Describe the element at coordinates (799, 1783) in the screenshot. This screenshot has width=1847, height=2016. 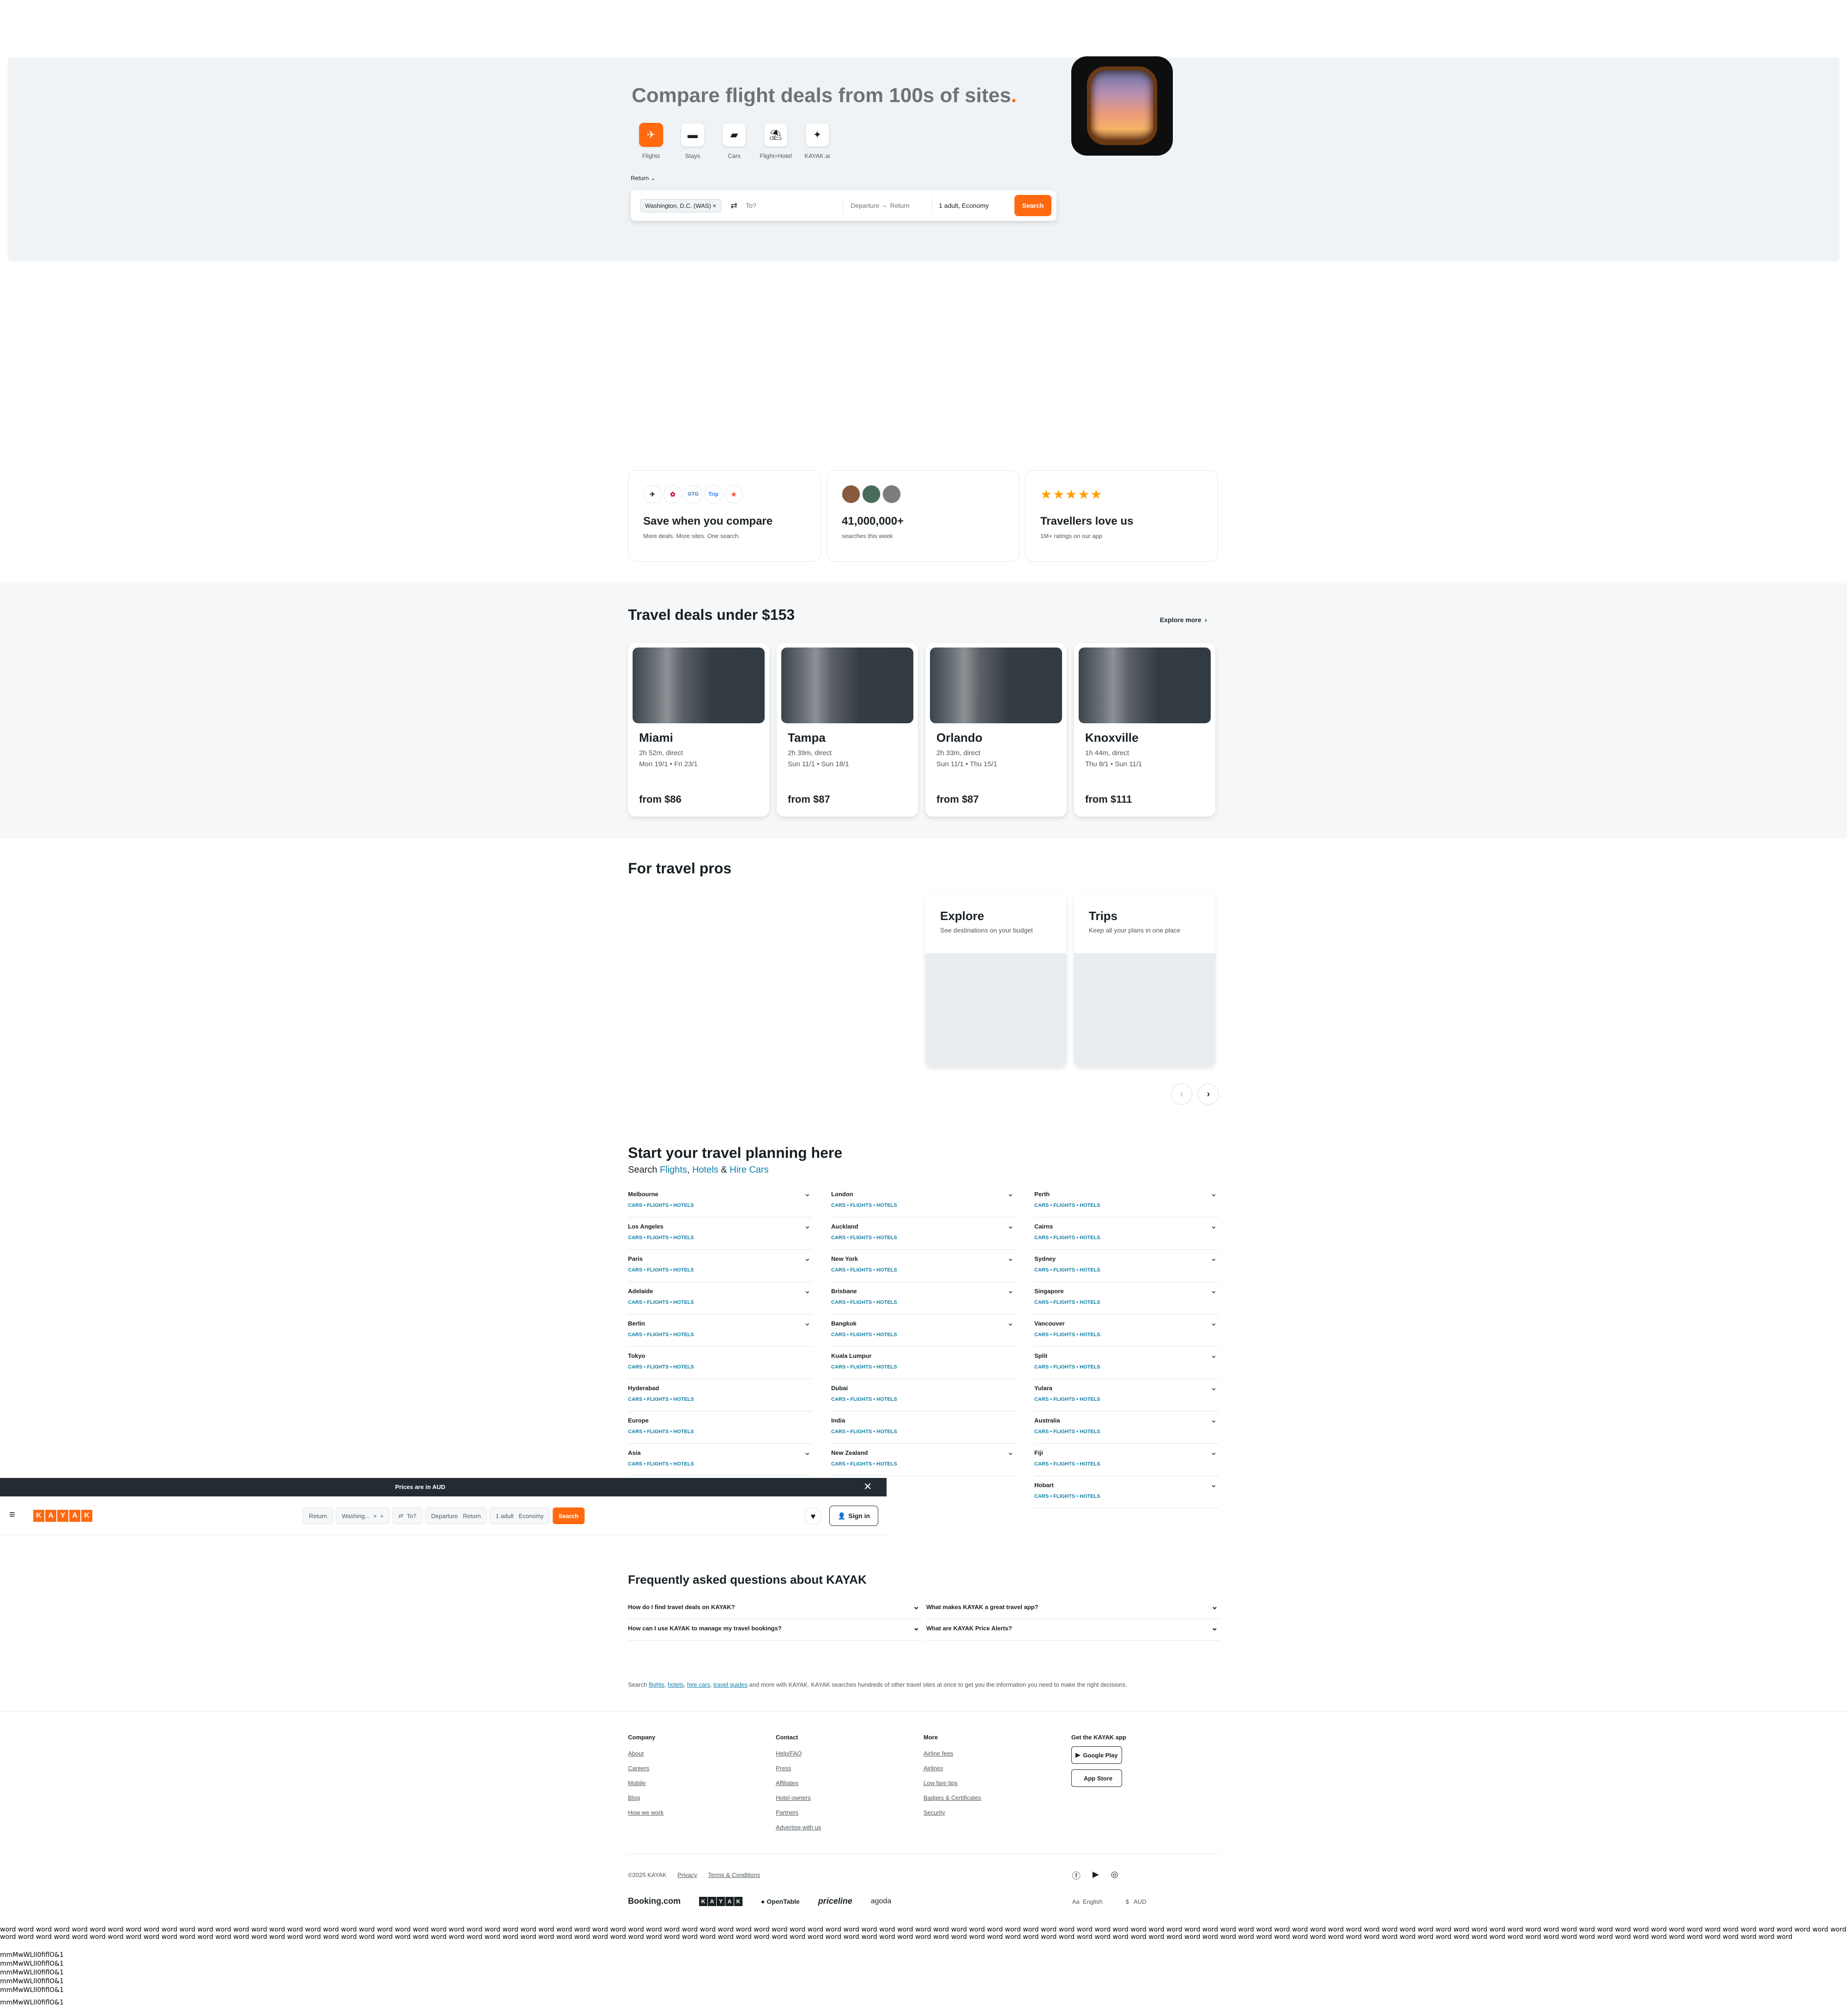
I see `footer-link: Affiliates` at that location.